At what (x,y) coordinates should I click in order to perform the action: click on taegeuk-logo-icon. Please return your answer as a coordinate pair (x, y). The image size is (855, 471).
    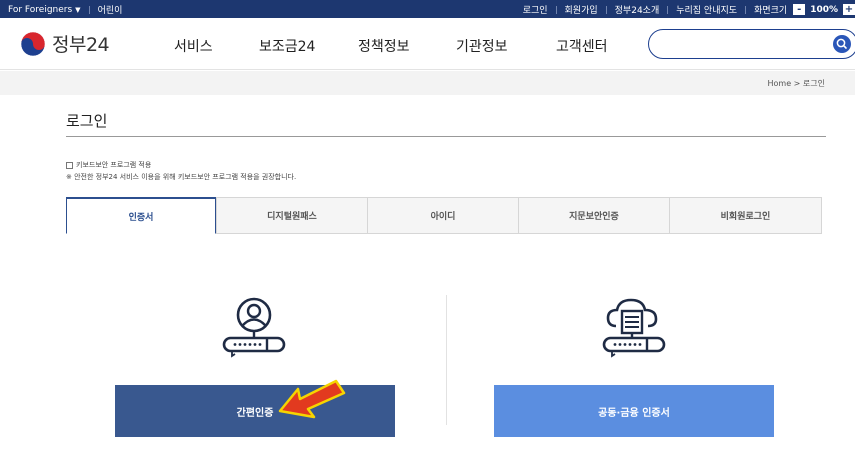
    Looking at the image, I should click on (33, 43).